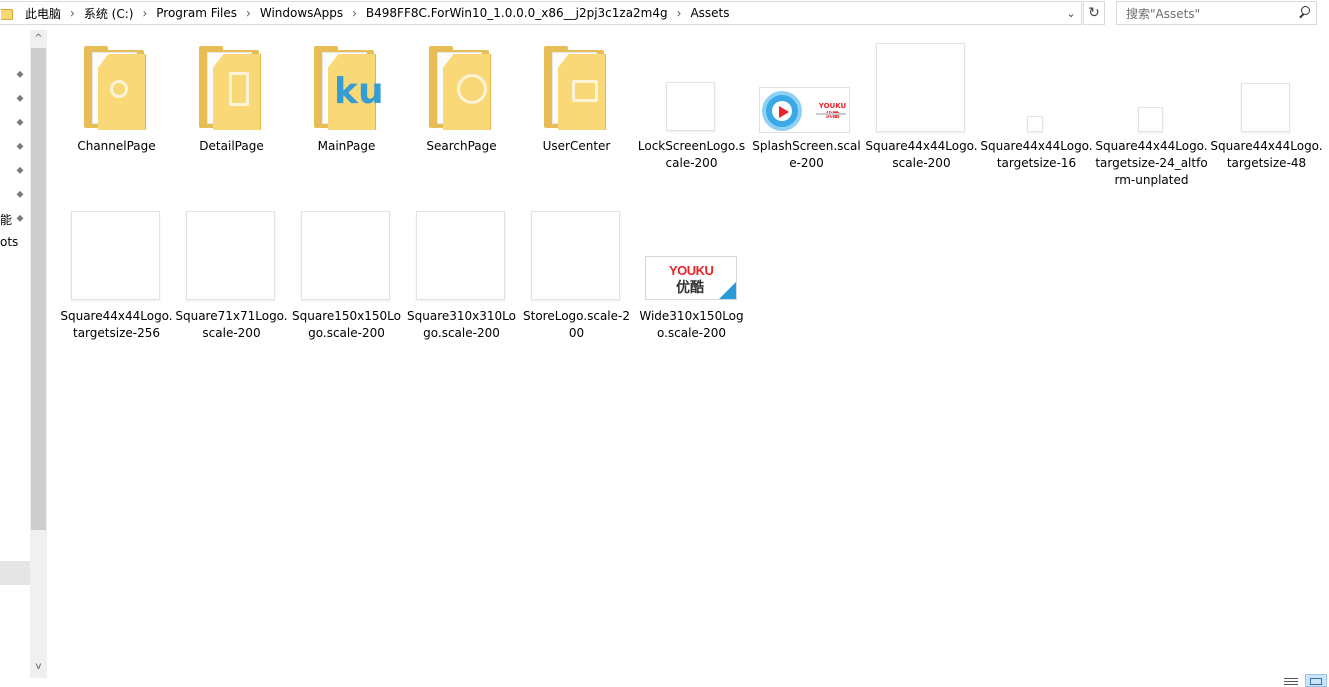 The height and width of the screenshot is (687, 1329). Describe the element at coordinates (196, 13) in the screenshot. I see `breadcrumb-program-files: Program Files` at that location.